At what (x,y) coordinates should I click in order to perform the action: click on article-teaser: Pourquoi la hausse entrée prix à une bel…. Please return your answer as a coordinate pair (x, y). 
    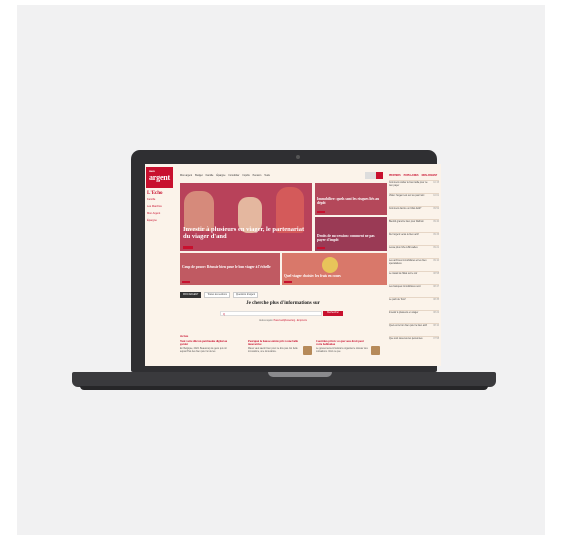
    Looking at the image, I should click on (280, 353).